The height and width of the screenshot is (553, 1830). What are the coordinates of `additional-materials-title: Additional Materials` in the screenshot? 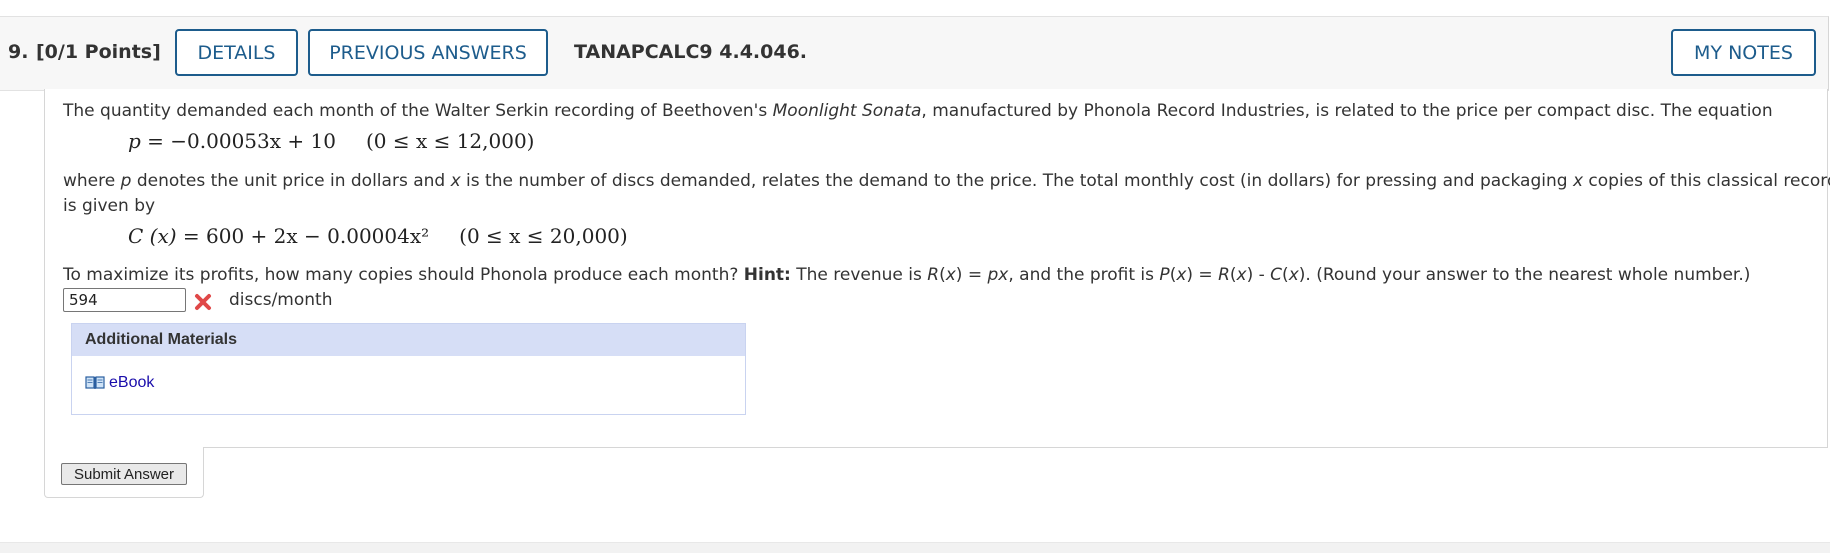 It's located at (161, 339).